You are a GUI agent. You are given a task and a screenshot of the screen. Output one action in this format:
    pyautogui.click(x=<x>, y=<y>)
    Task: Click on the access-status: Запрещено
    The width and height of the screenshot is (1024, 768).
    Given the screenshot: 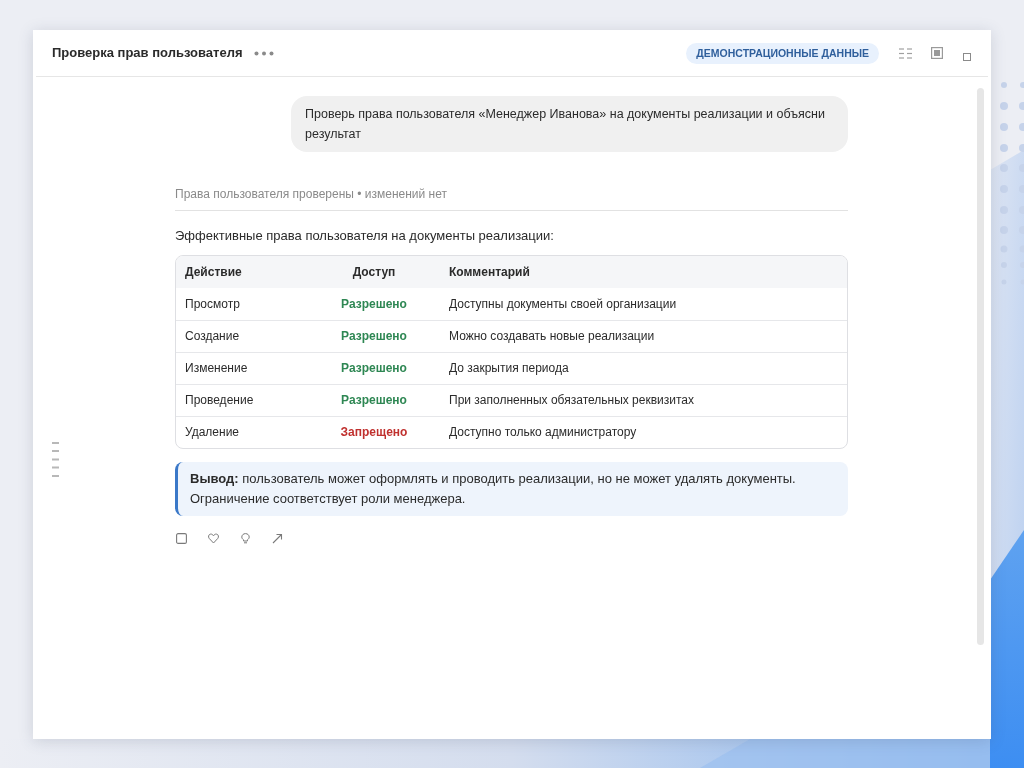 What is the action you would take?
    pyautogui.click(x=374, y=432)
    